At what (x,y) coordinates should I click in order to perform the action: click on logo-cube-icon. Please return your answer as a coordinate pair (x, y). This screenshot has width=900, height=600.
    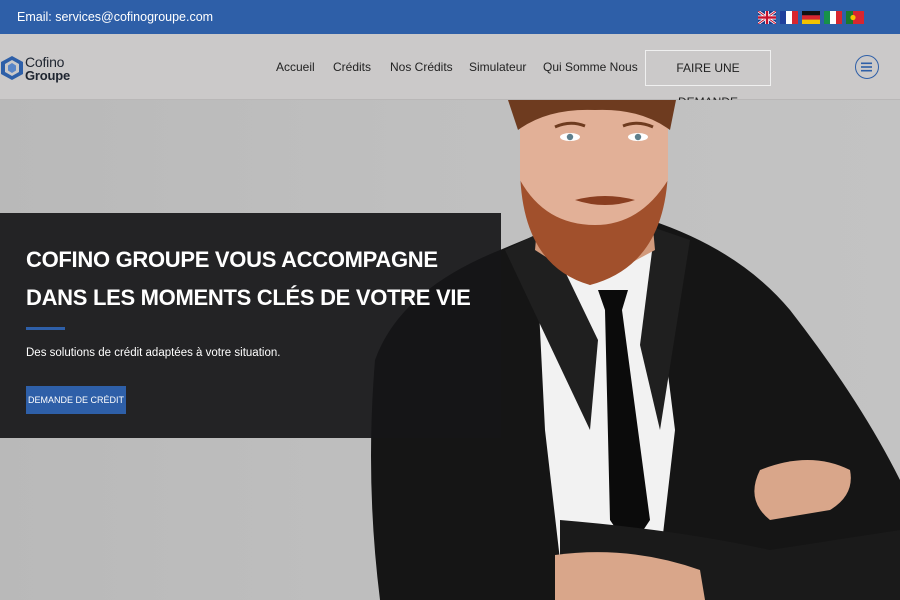
    Looking at the image, I should click on (12, 68).